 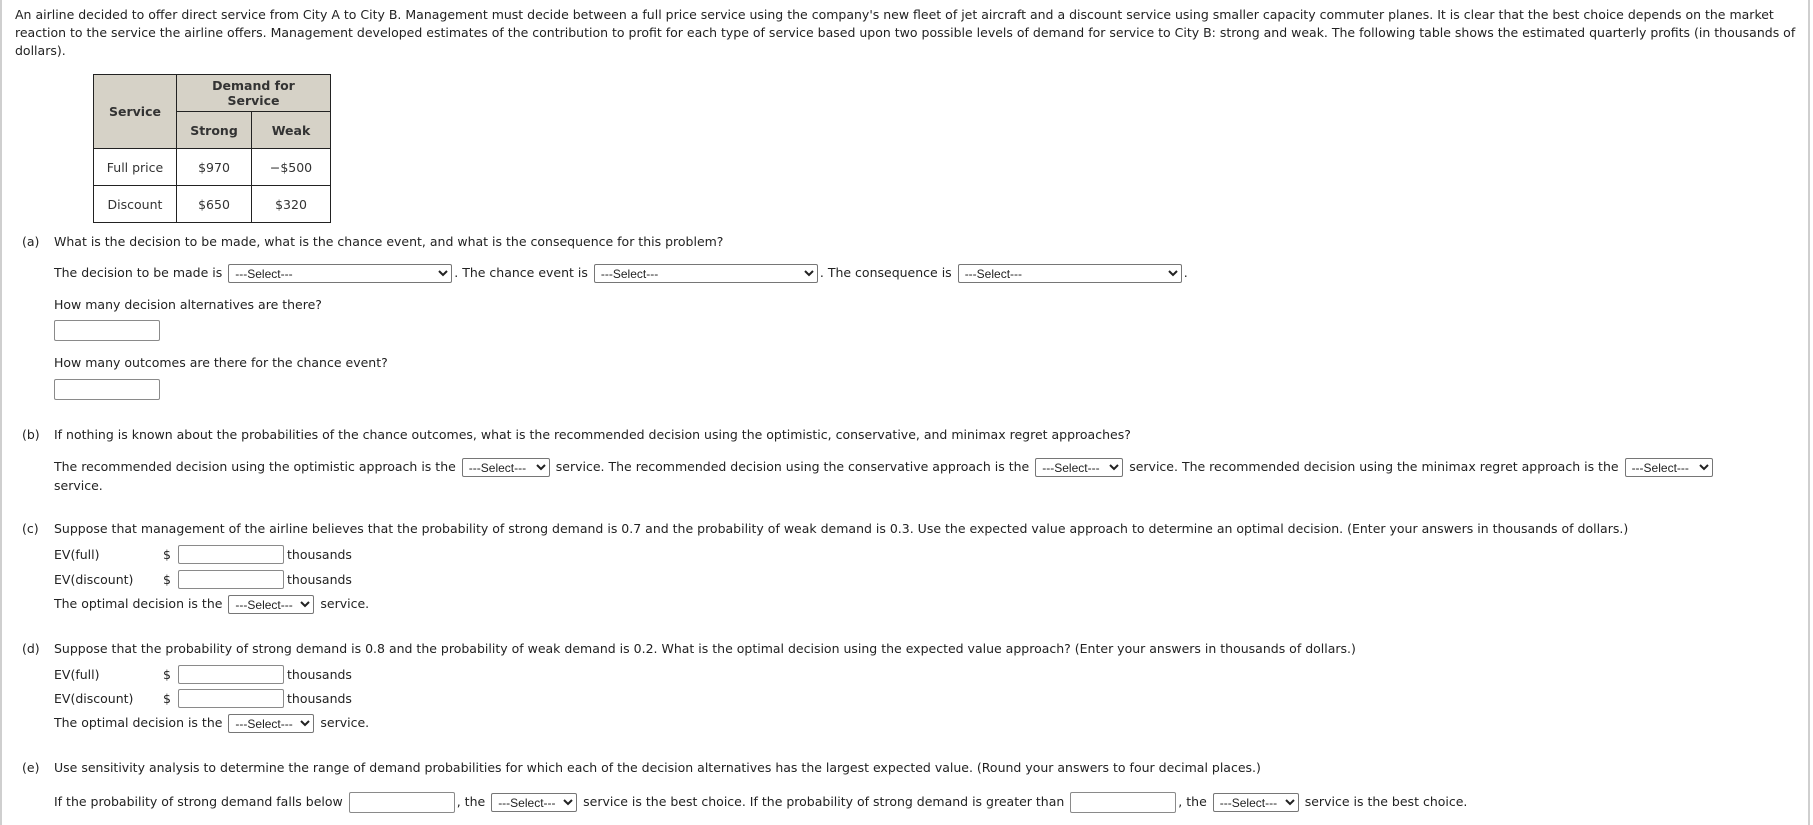 I want to click on below-choice-select: ---Select---, so click(x=534, y=802).